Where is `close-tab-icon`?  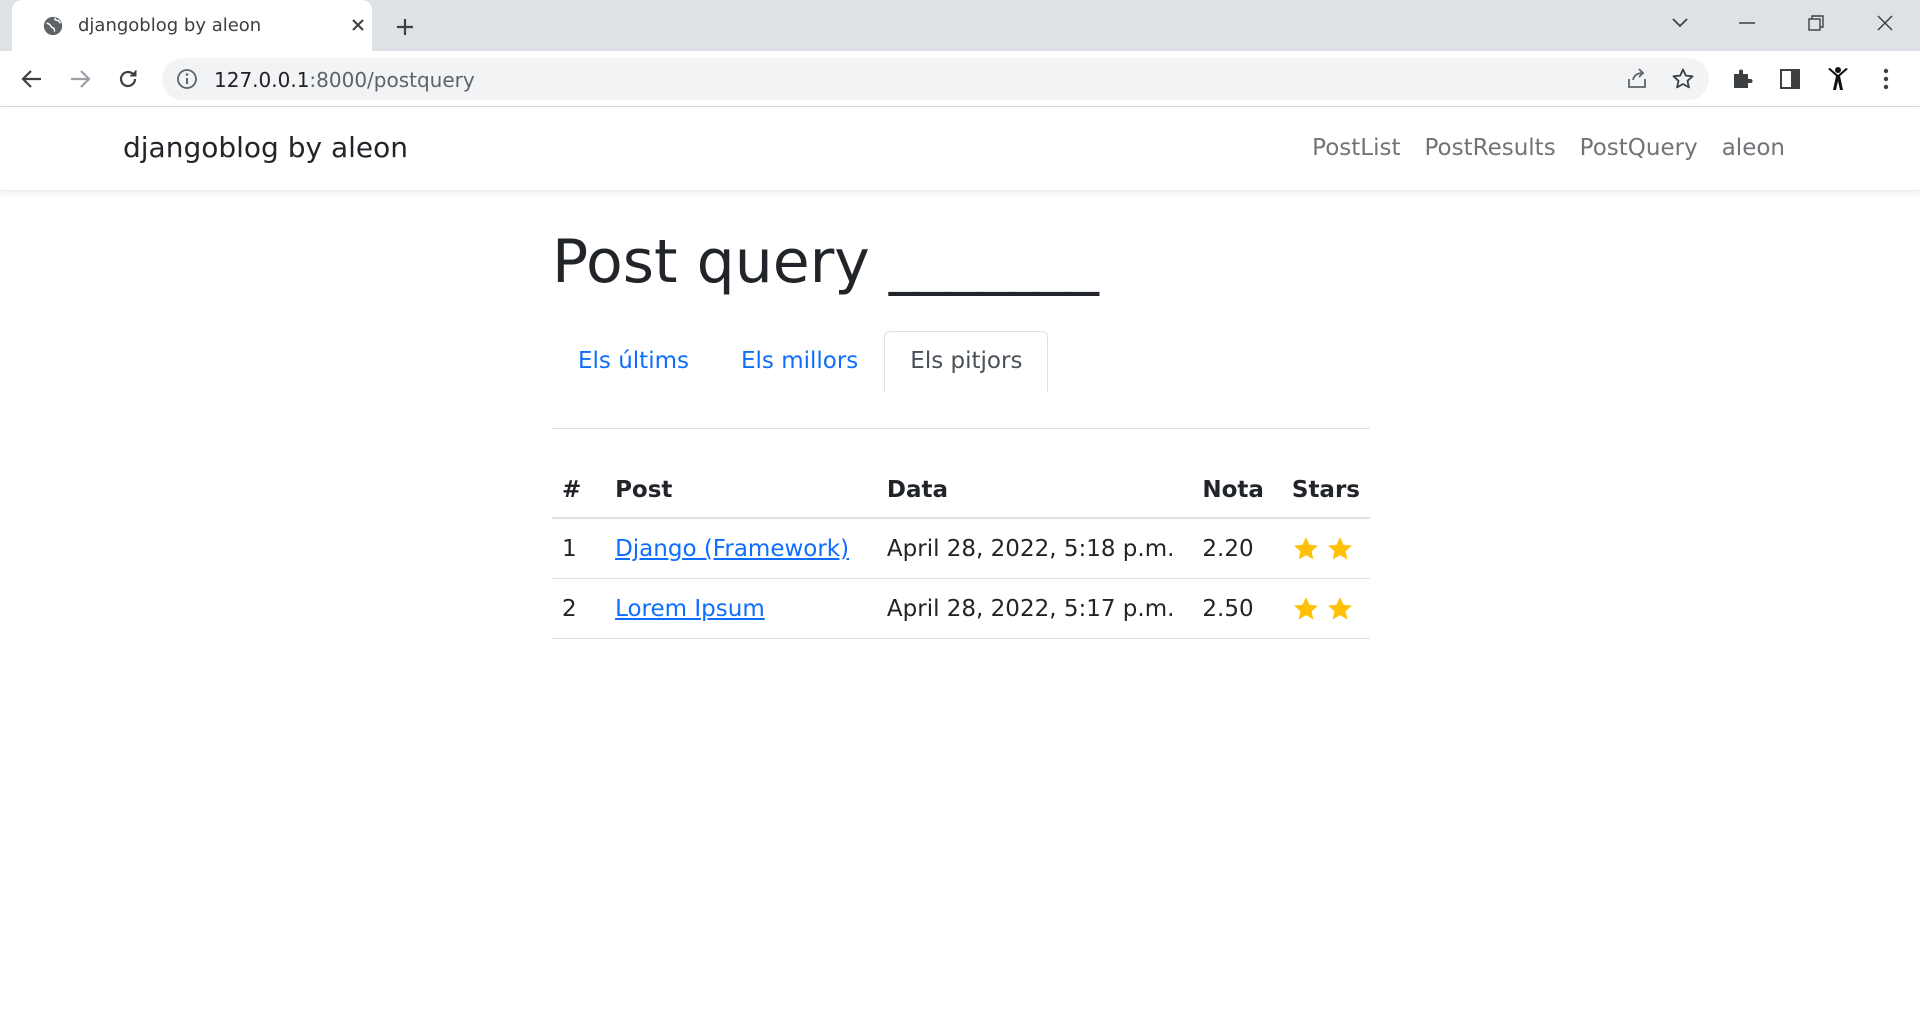 close-tab-icon is located at coordinates (358, 25).